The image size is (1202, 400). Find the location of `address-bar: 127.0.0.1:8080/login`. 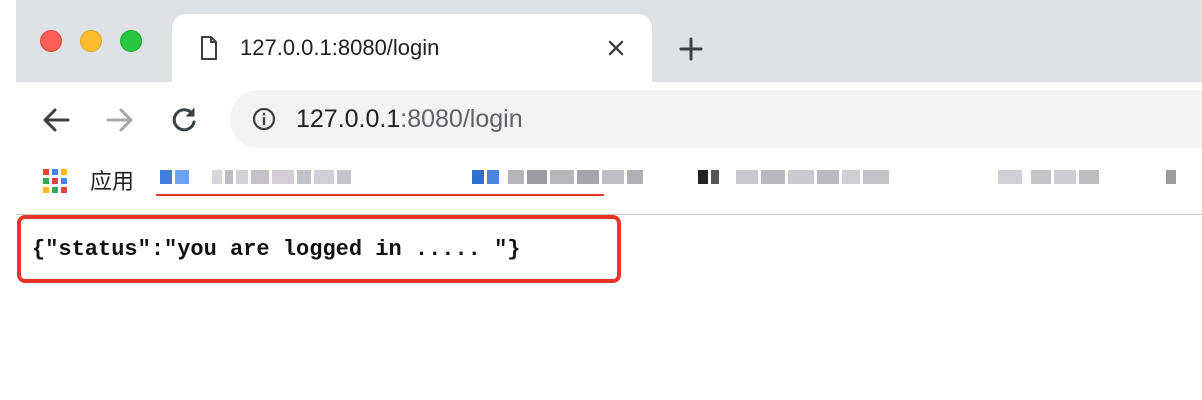

address-bar: 127.0.0.1:8080/login is located at coordinates (716, 119).